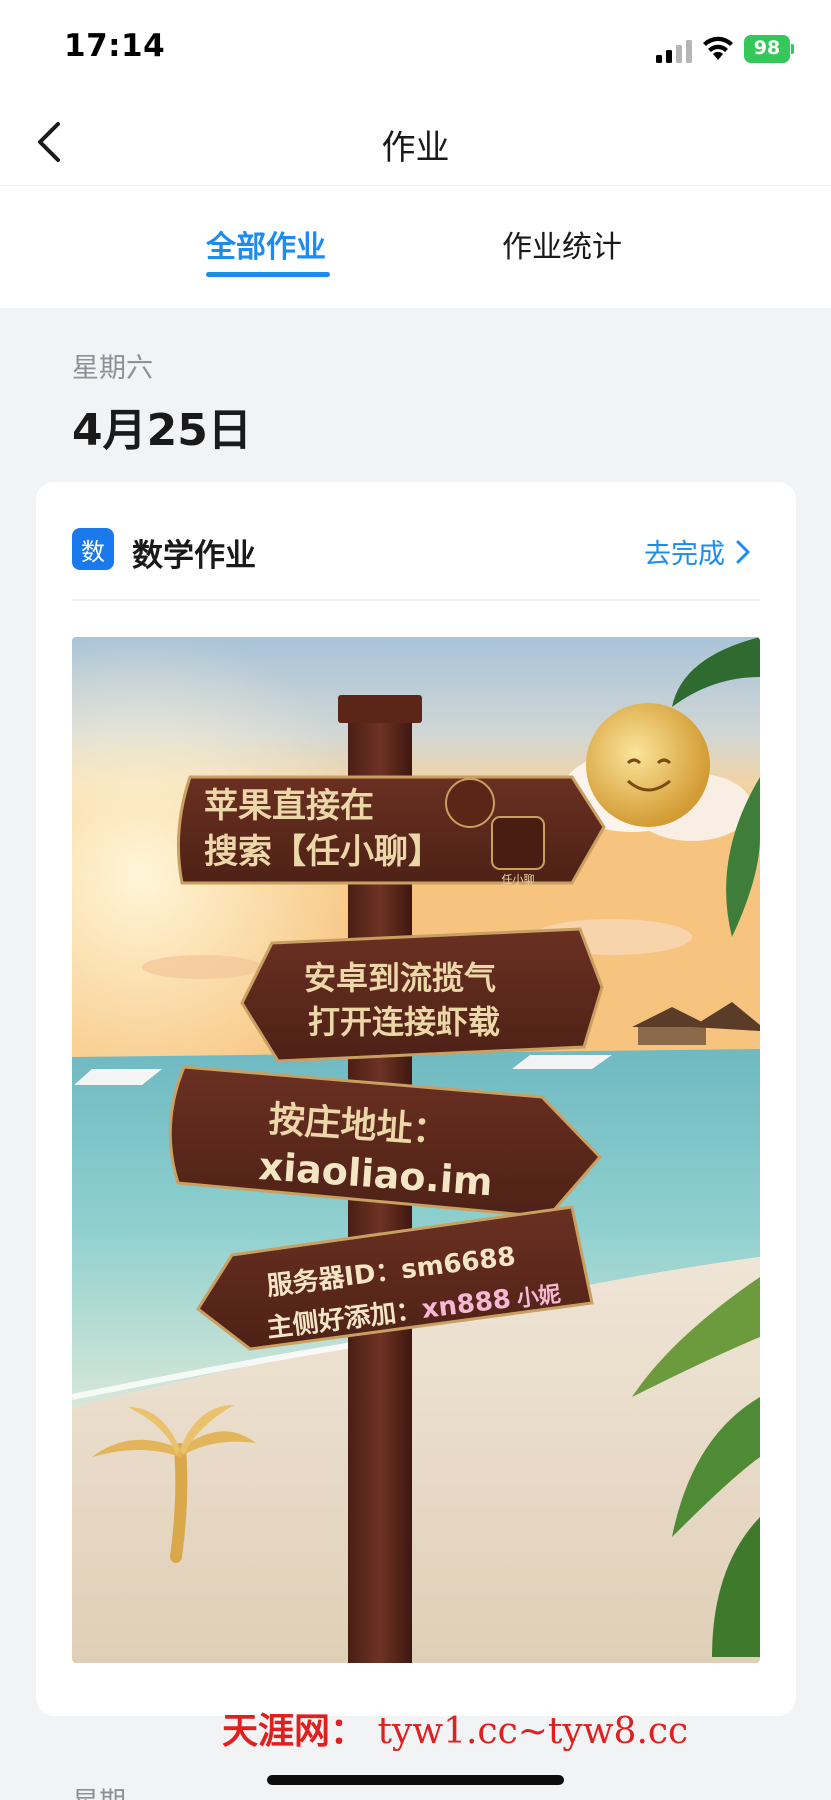  I want to click on weekday-label: 星期六, so click(112, 368).